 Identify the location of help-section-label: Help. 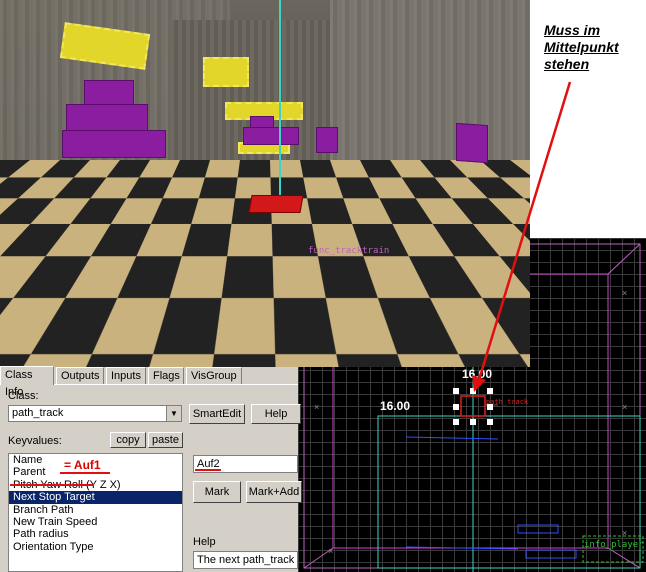
(204, 542).